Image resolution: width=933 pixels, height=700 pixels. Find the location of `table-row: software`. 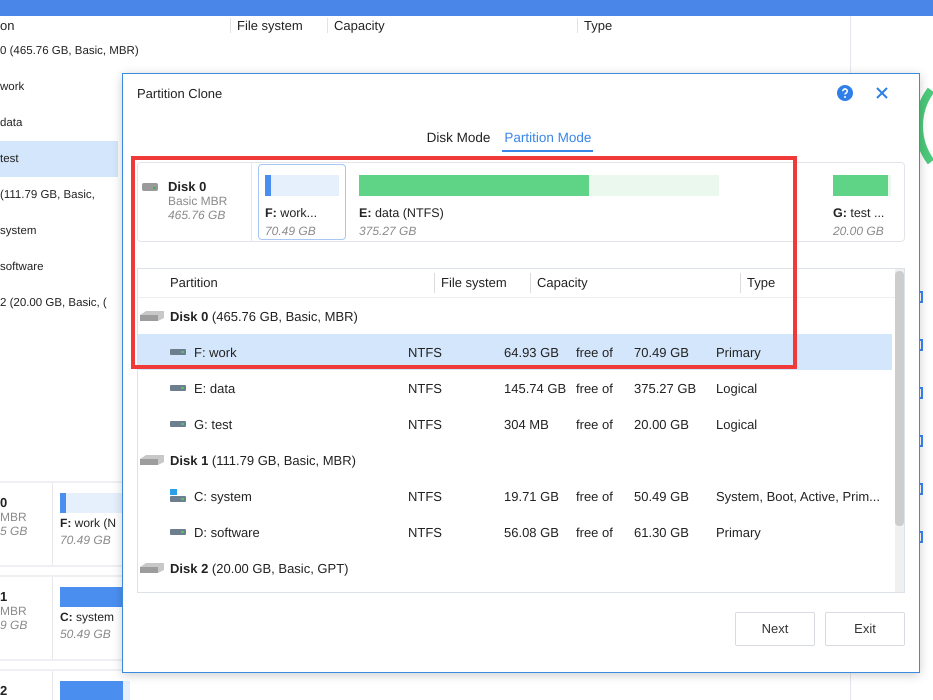

table-row: software is located at coordinates (59, 267).